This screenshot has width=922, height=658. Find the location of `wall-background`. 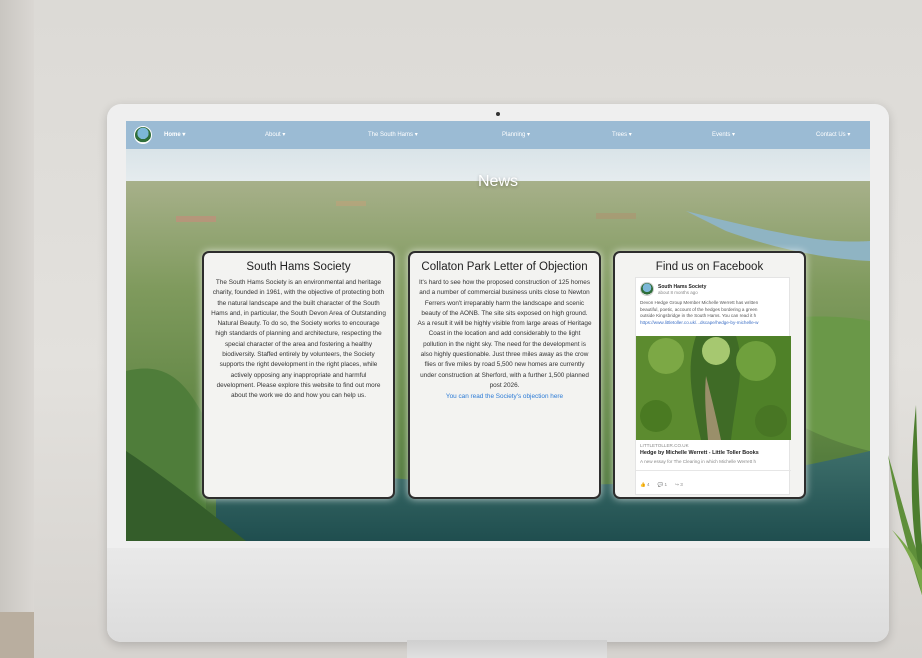

wall-background is located at coordinates (17, 329).